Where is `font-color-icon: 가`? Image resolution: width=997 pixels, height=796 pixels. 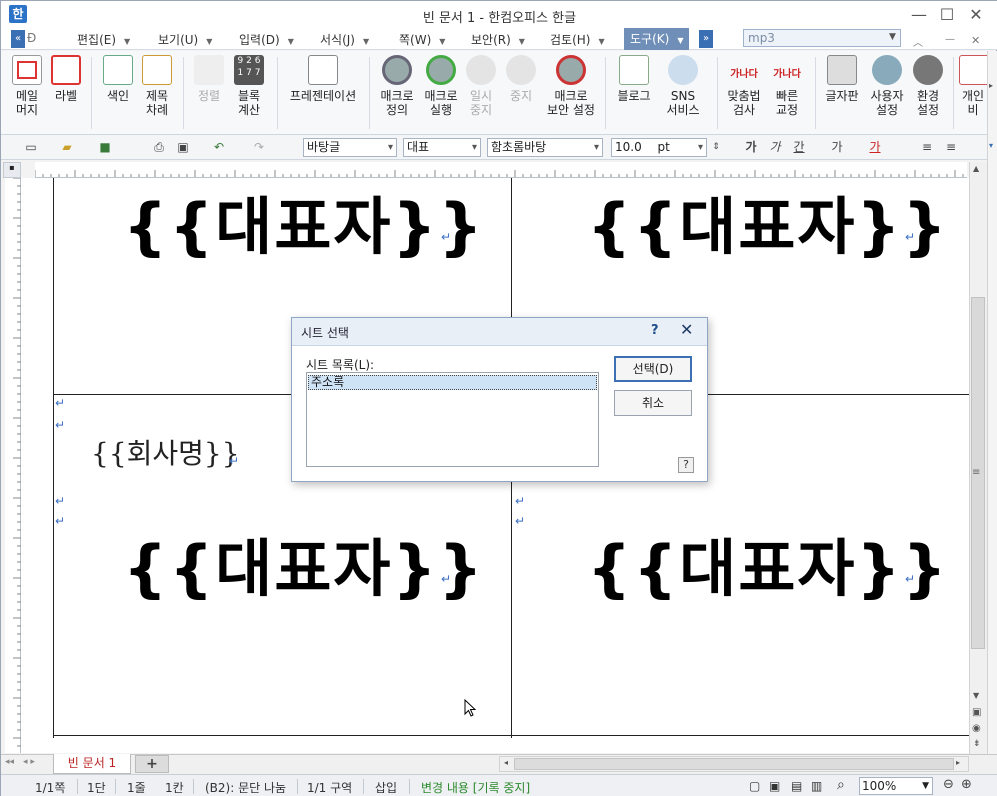 font-color-icon: 가 is located at coordinates (875, 147).